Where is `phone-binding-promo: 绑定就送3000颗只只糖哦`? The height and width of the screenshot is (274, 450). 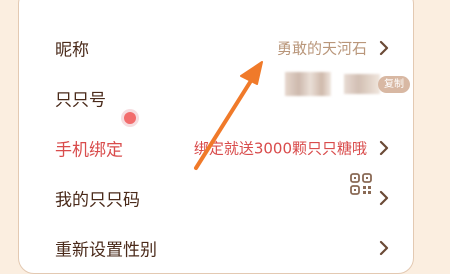
phone-binding-promo: 绑定就送3000颗只只糖哦 is located at coordinates (280, 148).